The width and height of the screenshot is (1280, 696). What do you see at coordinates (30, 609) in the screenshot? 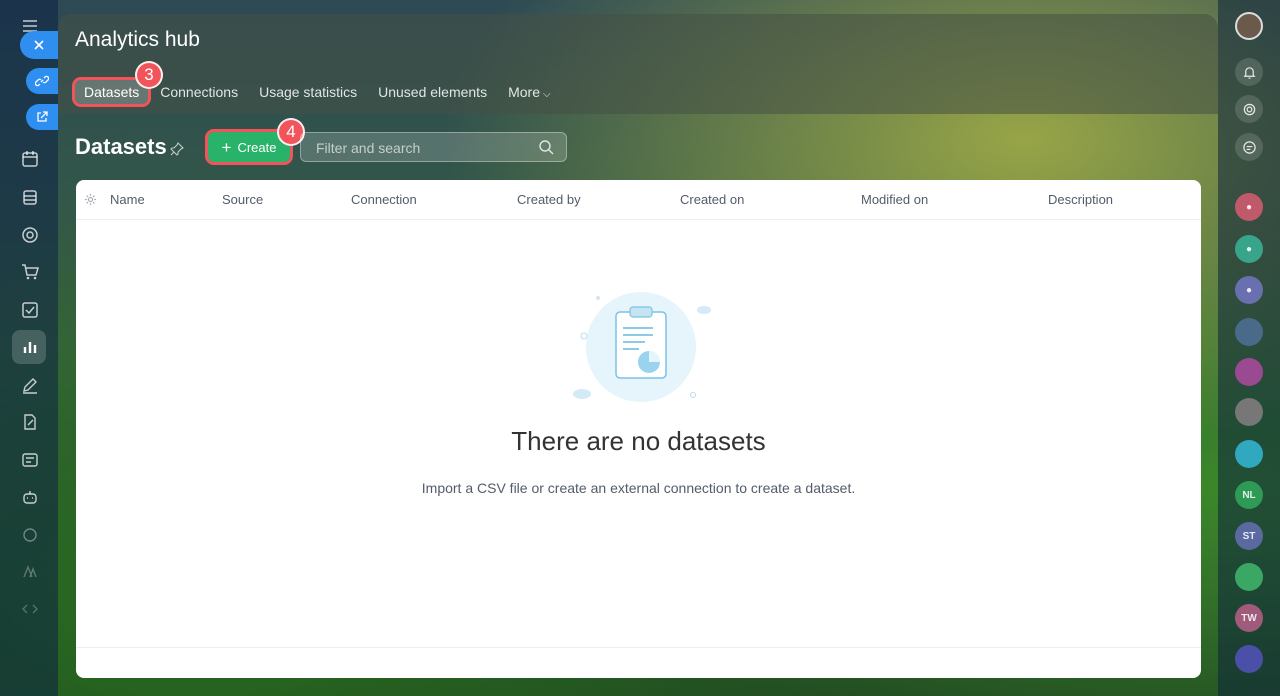
I see `code-icon` at bounding box center [30, 609].